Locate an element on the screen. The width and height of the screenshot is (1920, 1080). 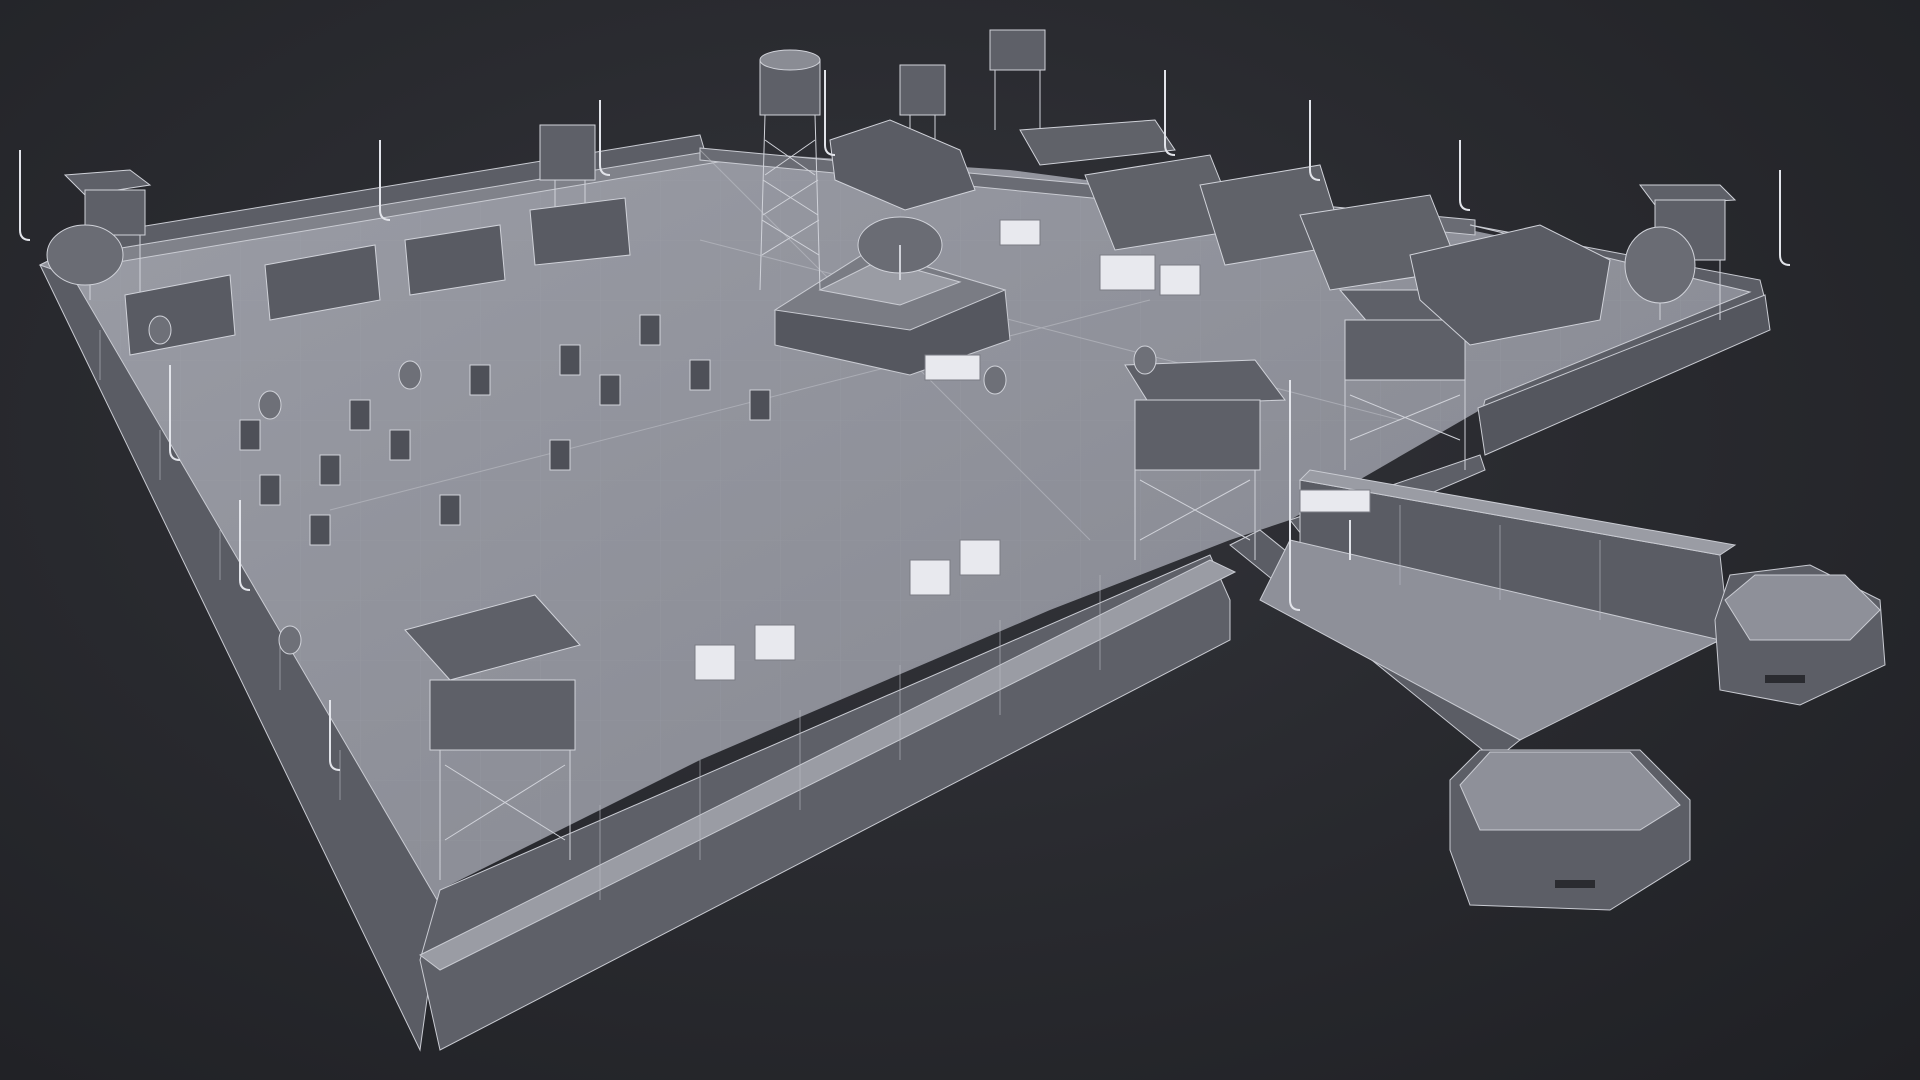
pillbox-bottom is located at coordinates (1570, 830).